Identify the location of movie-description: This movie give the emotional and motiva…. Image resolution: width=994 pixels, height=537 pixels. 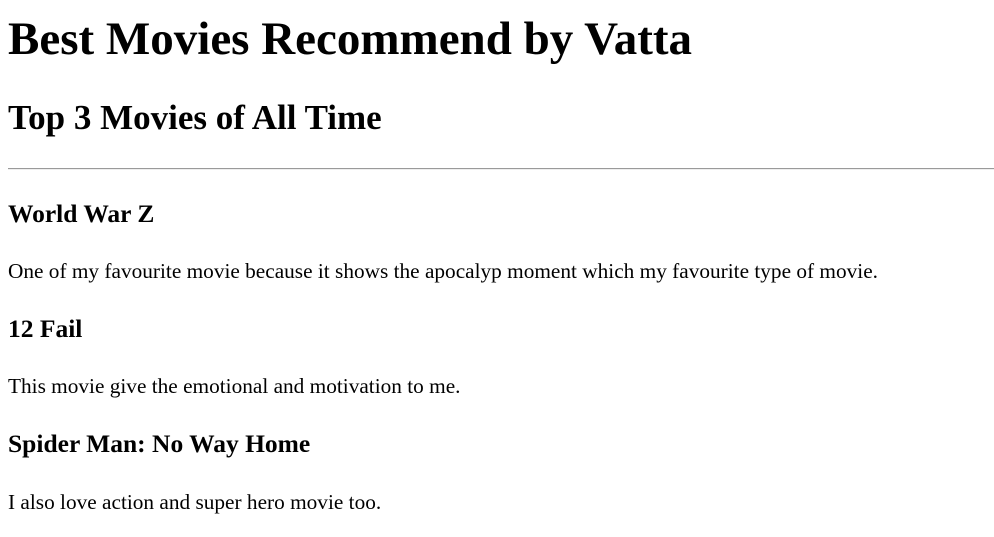
(234, 386).